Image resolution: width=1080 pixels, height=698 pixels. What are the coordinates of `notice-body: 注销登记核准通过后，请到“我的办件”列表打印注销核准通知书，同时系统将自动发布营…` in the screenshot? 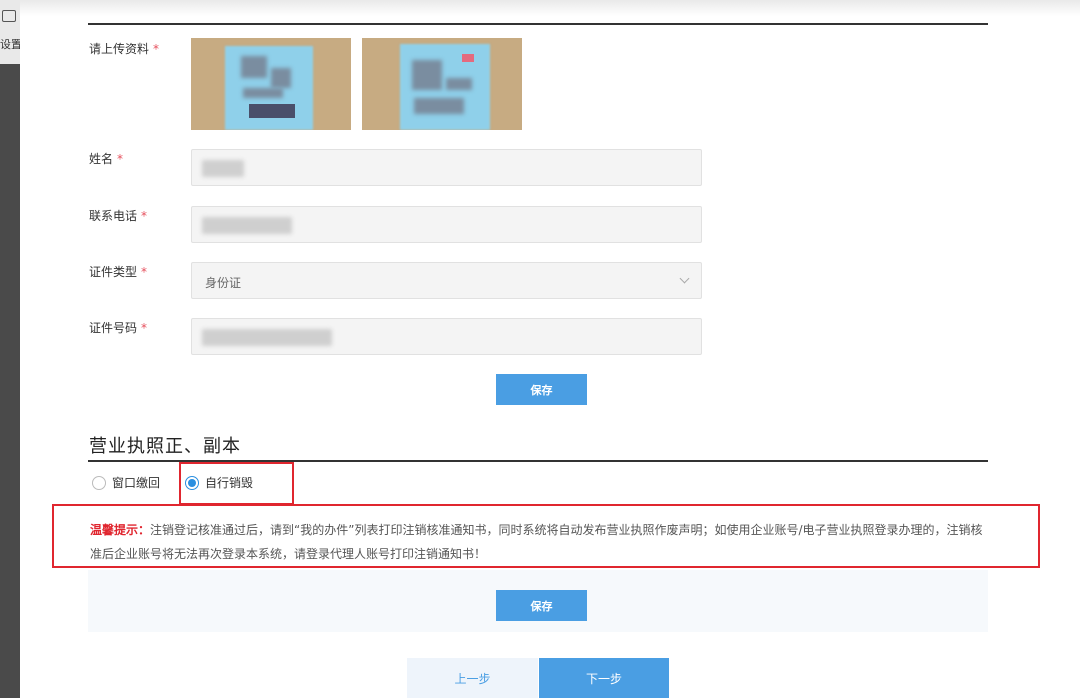 It's located at (536, 542).